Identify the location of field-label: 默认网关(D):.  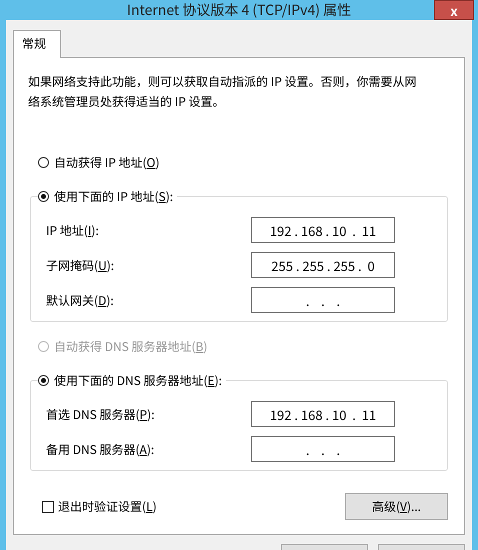
(80, 300).